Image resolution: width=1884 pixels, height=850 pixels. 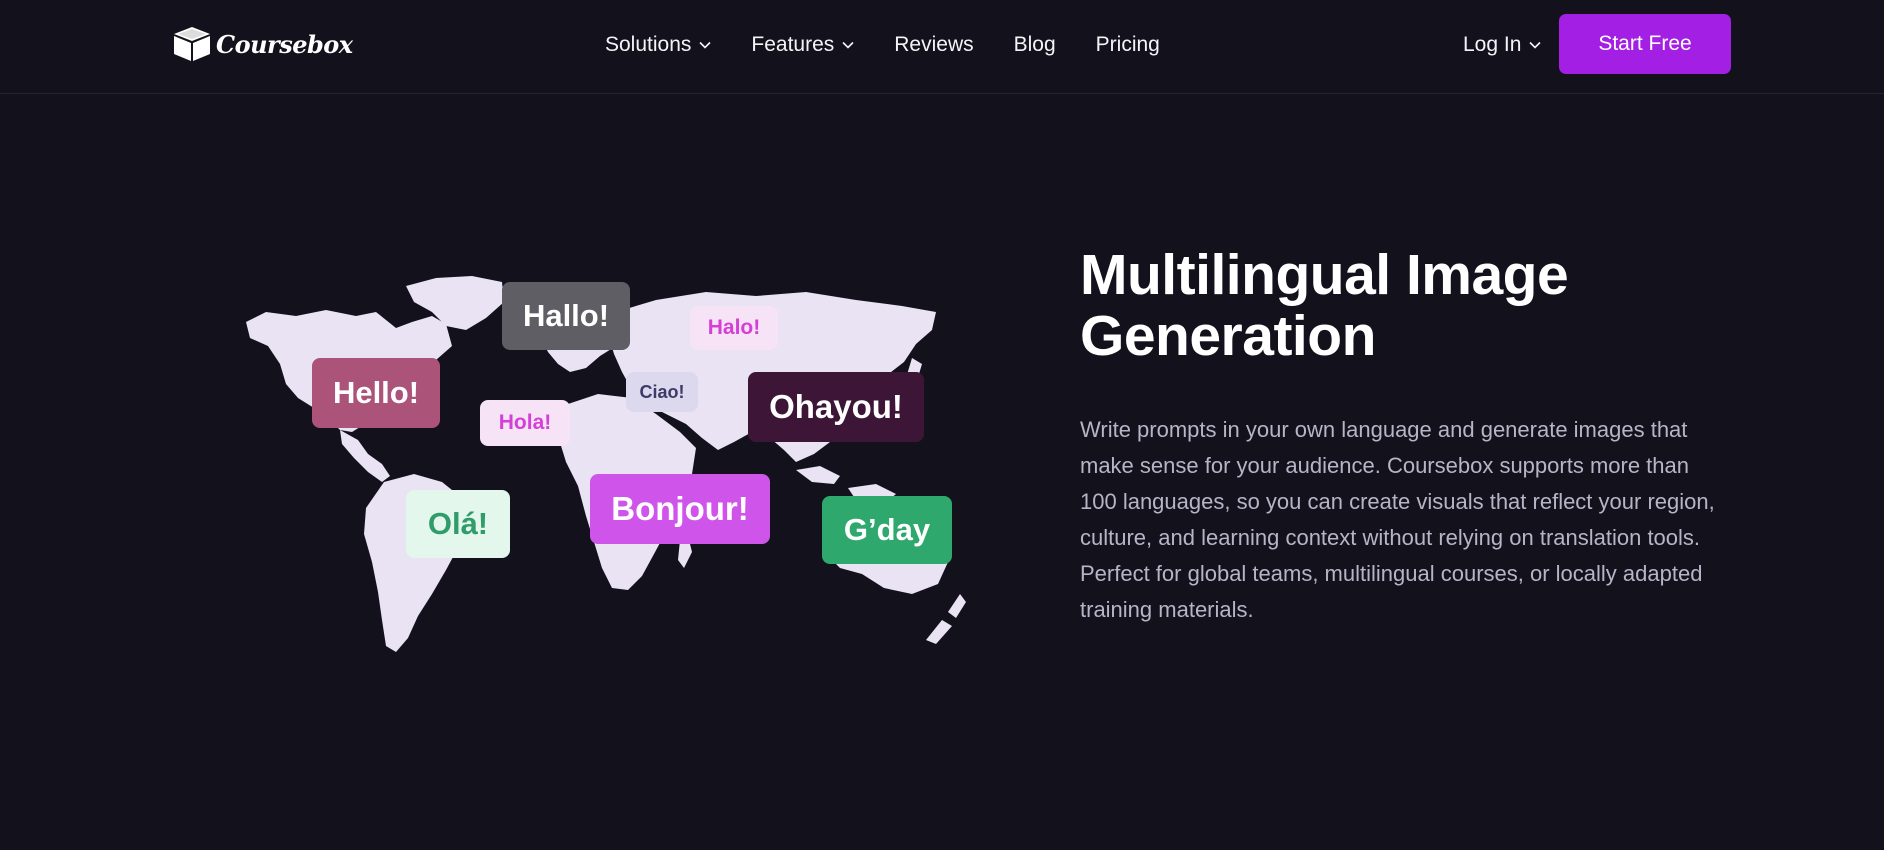 What do you see at coordinates (566, 316) in the screenshot?
I see `greeting-hallo: Hallo!` at bounding box center [566, 316].